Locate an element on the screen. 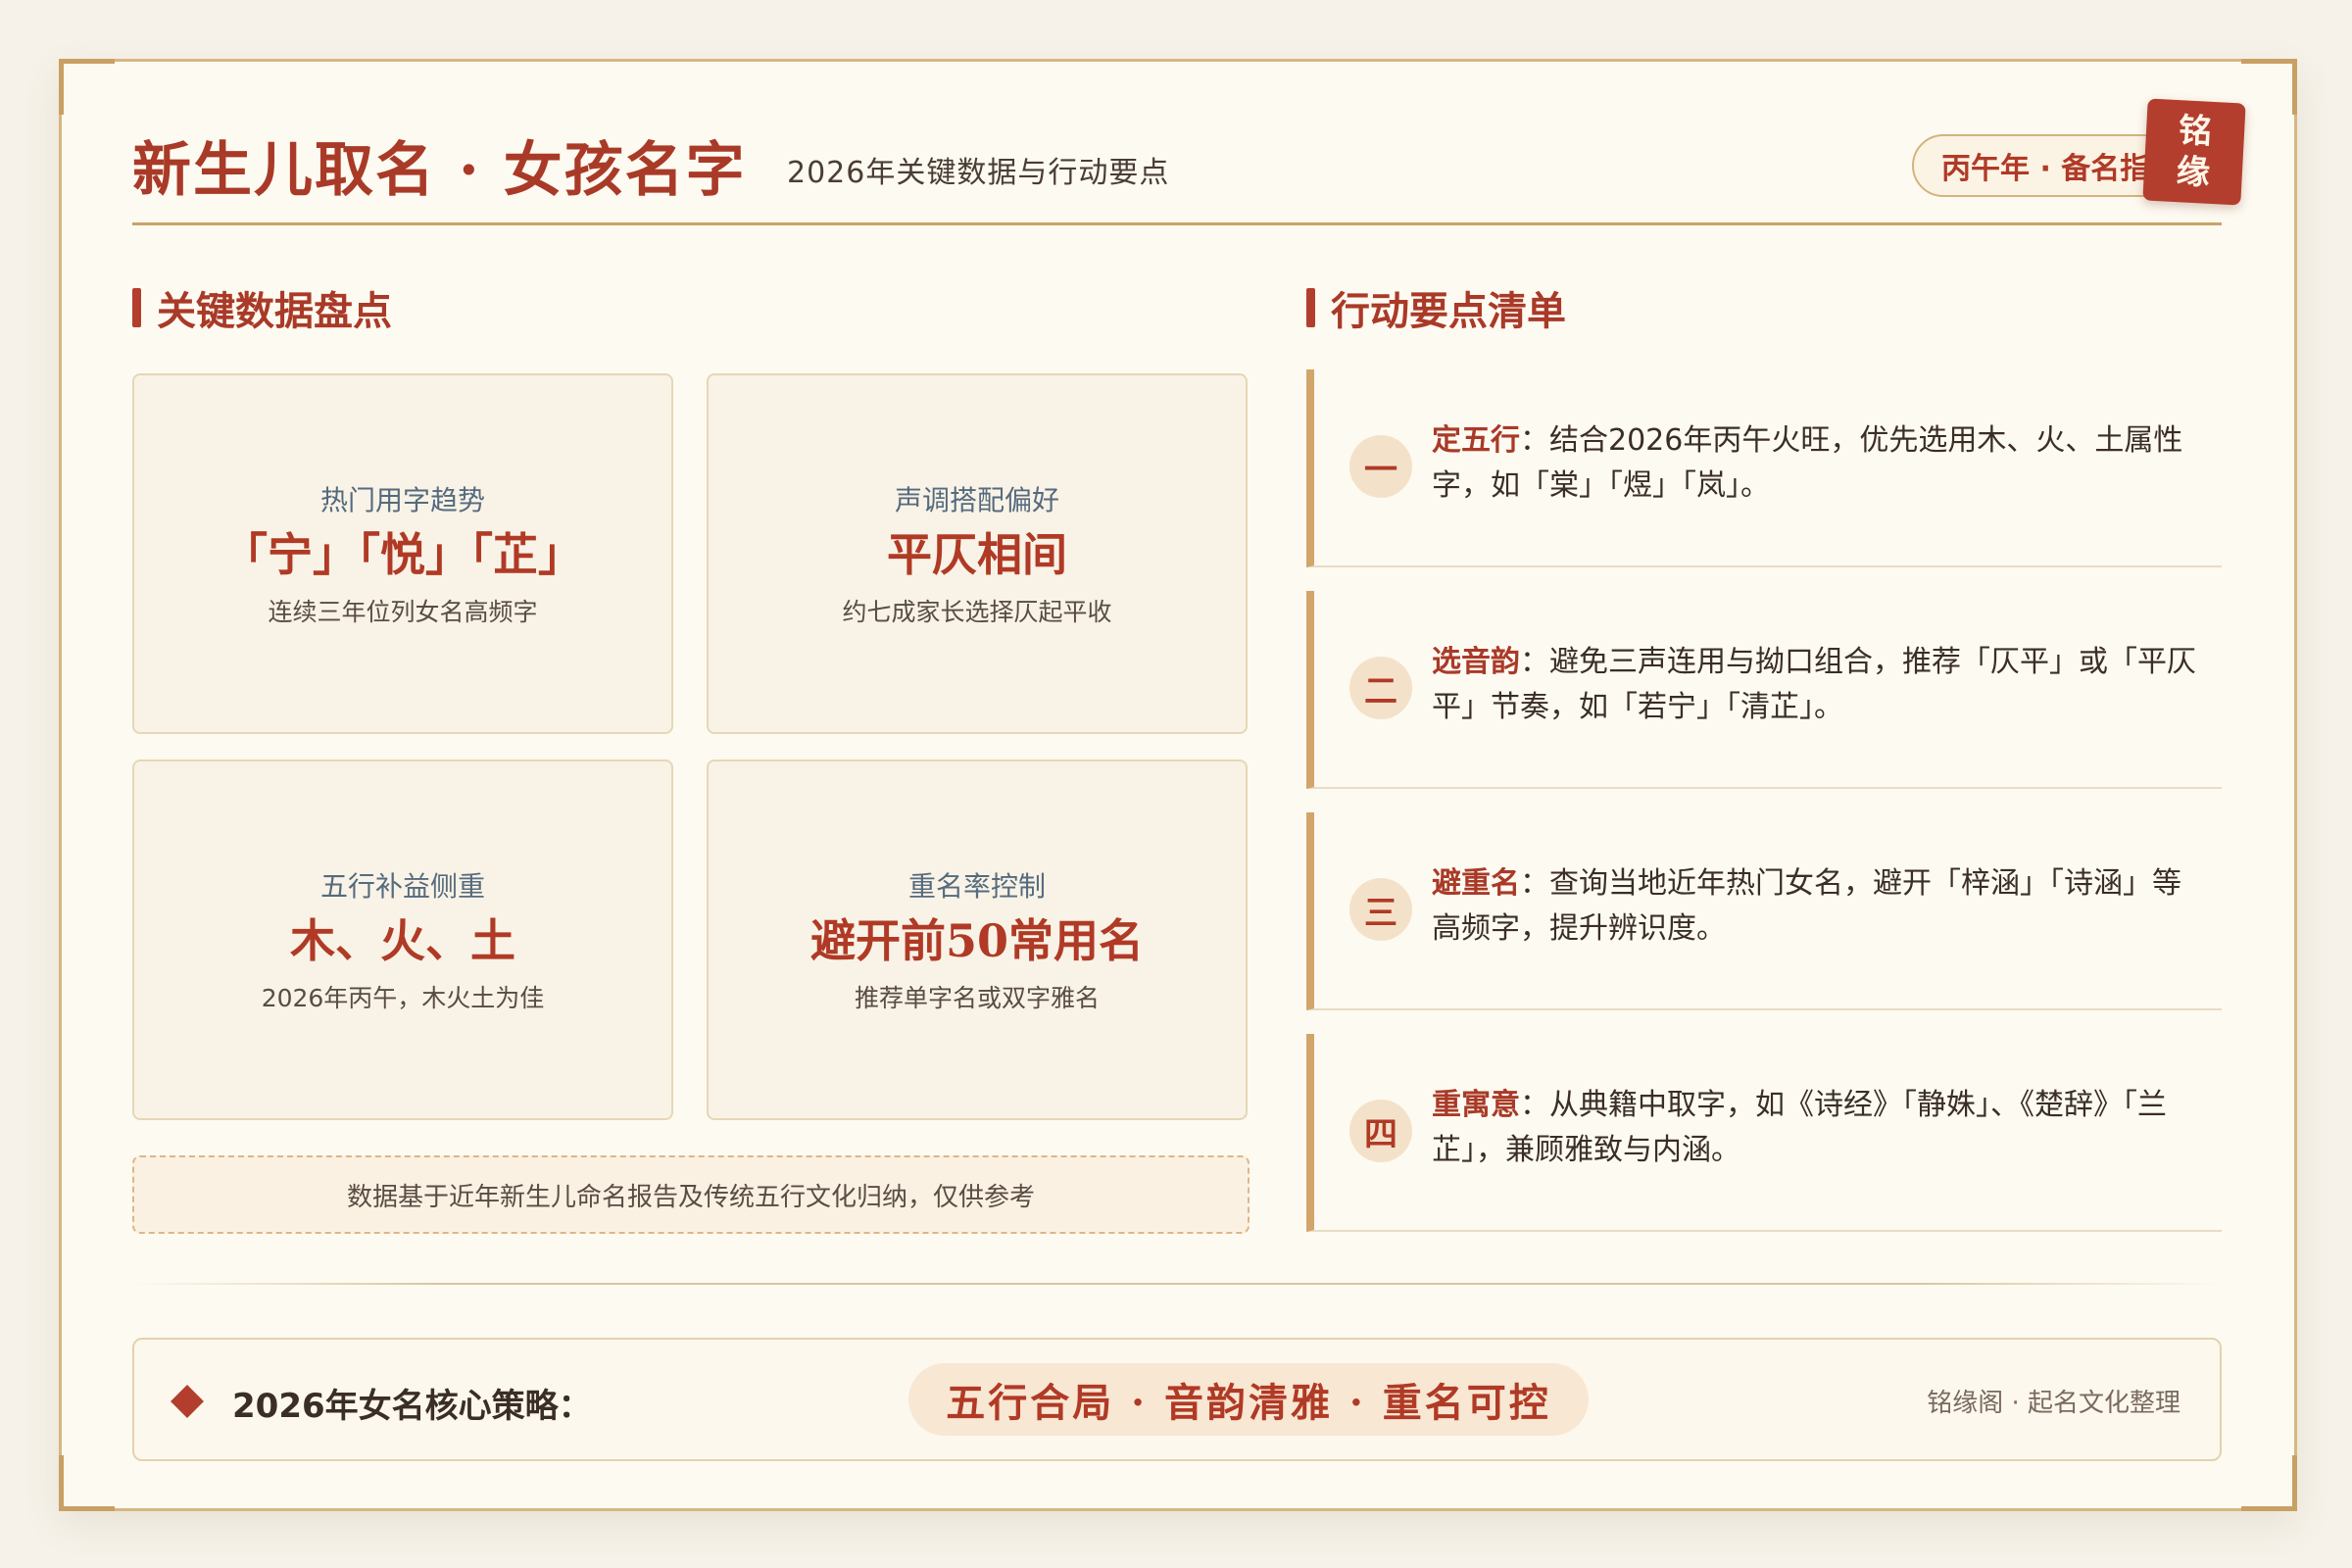  stat-card-duplicate-rate: 重名率控制 避开前50常用名 推荐单字名或双字雅名 is located at coordinates (977, 940).